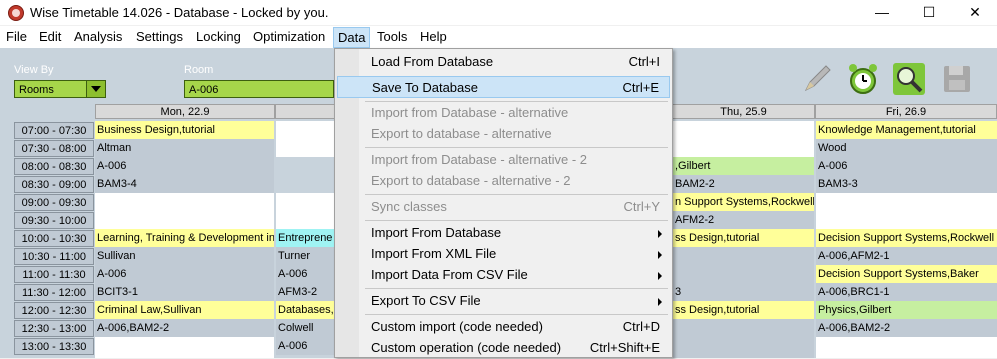 This screenshot has width=997, height=359. Describe the element at coordinates (54, 256) in the screenshot. I see `time-slot: 10:30 - 11:00` at that location.